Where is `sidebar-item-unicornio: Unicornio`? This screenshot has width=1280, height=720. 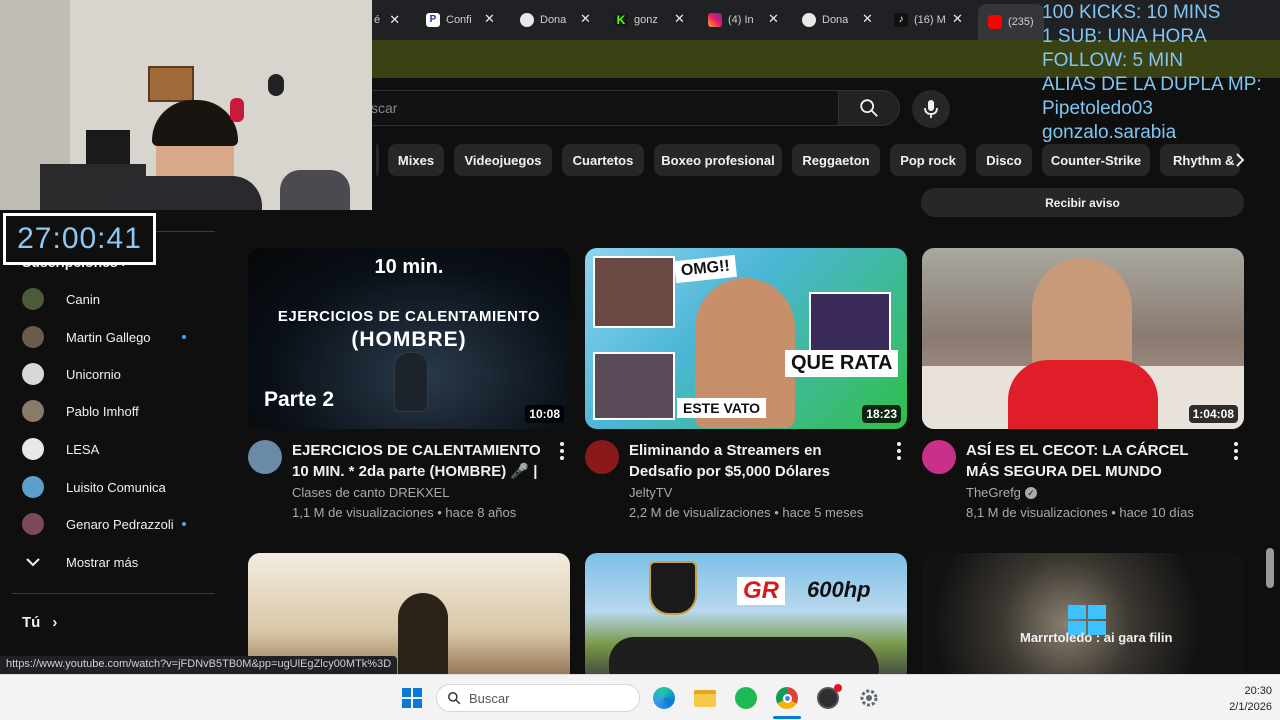
sidebar-item-unicornio: Unicornio is located at coordinates (71, 374).